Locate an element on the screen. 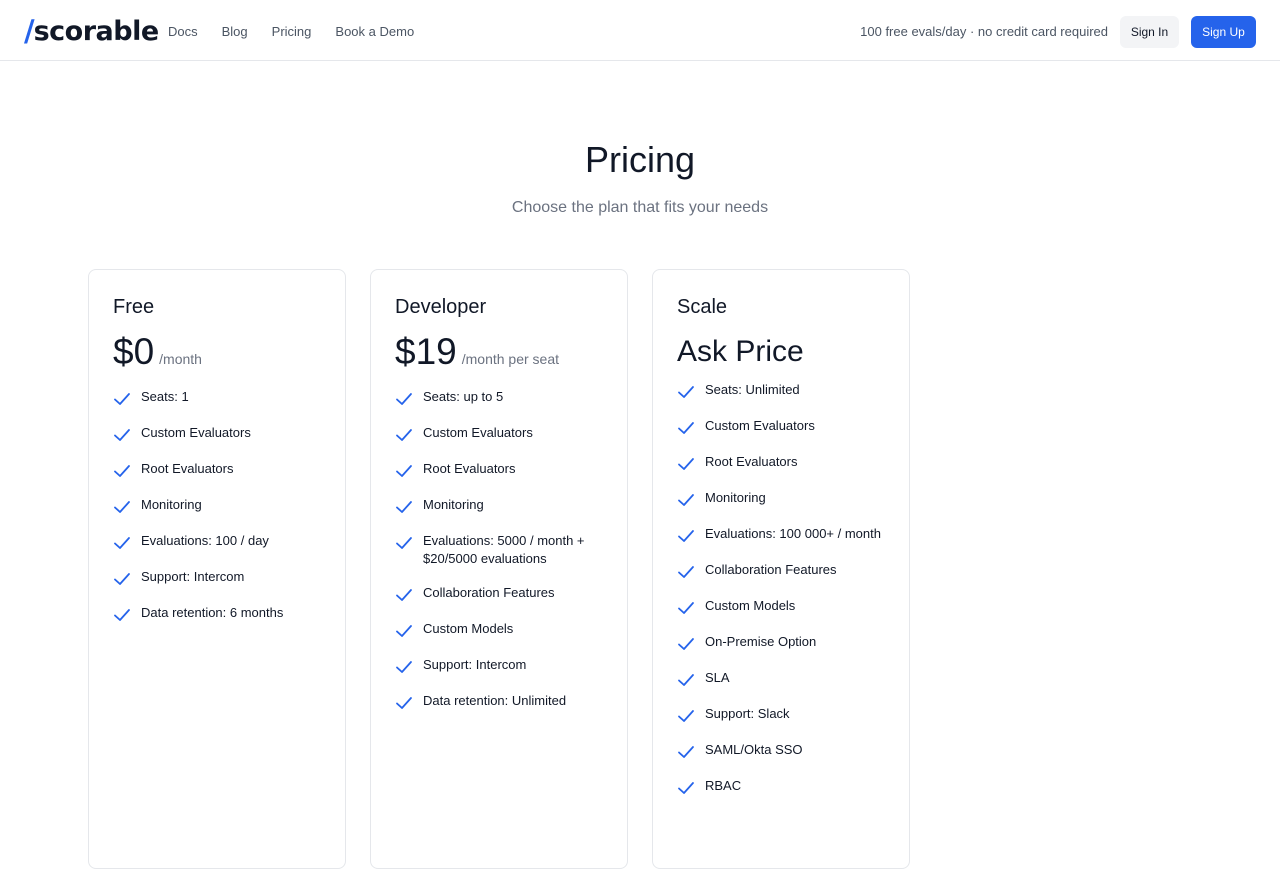 This screenshot has height=869, width=1280. feature-item: SLA is located at coordinates (781, 679).